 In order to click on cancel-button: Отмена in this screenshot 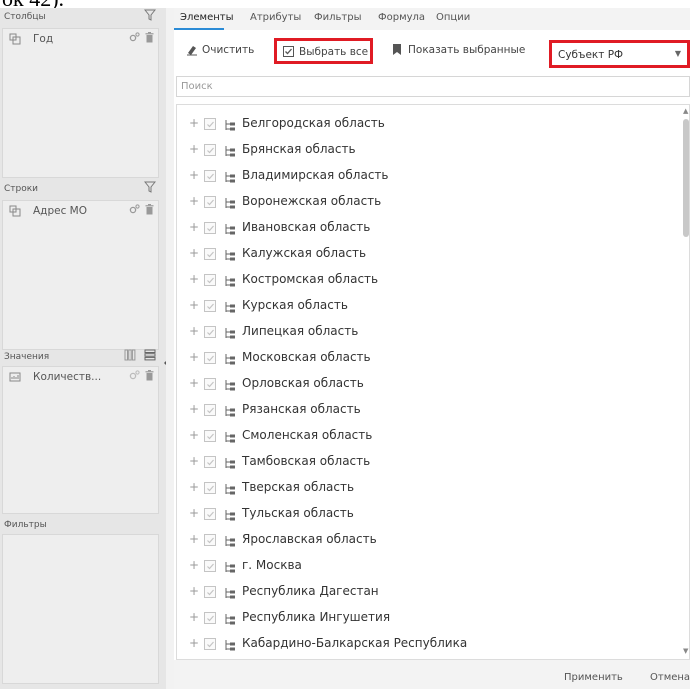, I will do `click(670, 677)`.